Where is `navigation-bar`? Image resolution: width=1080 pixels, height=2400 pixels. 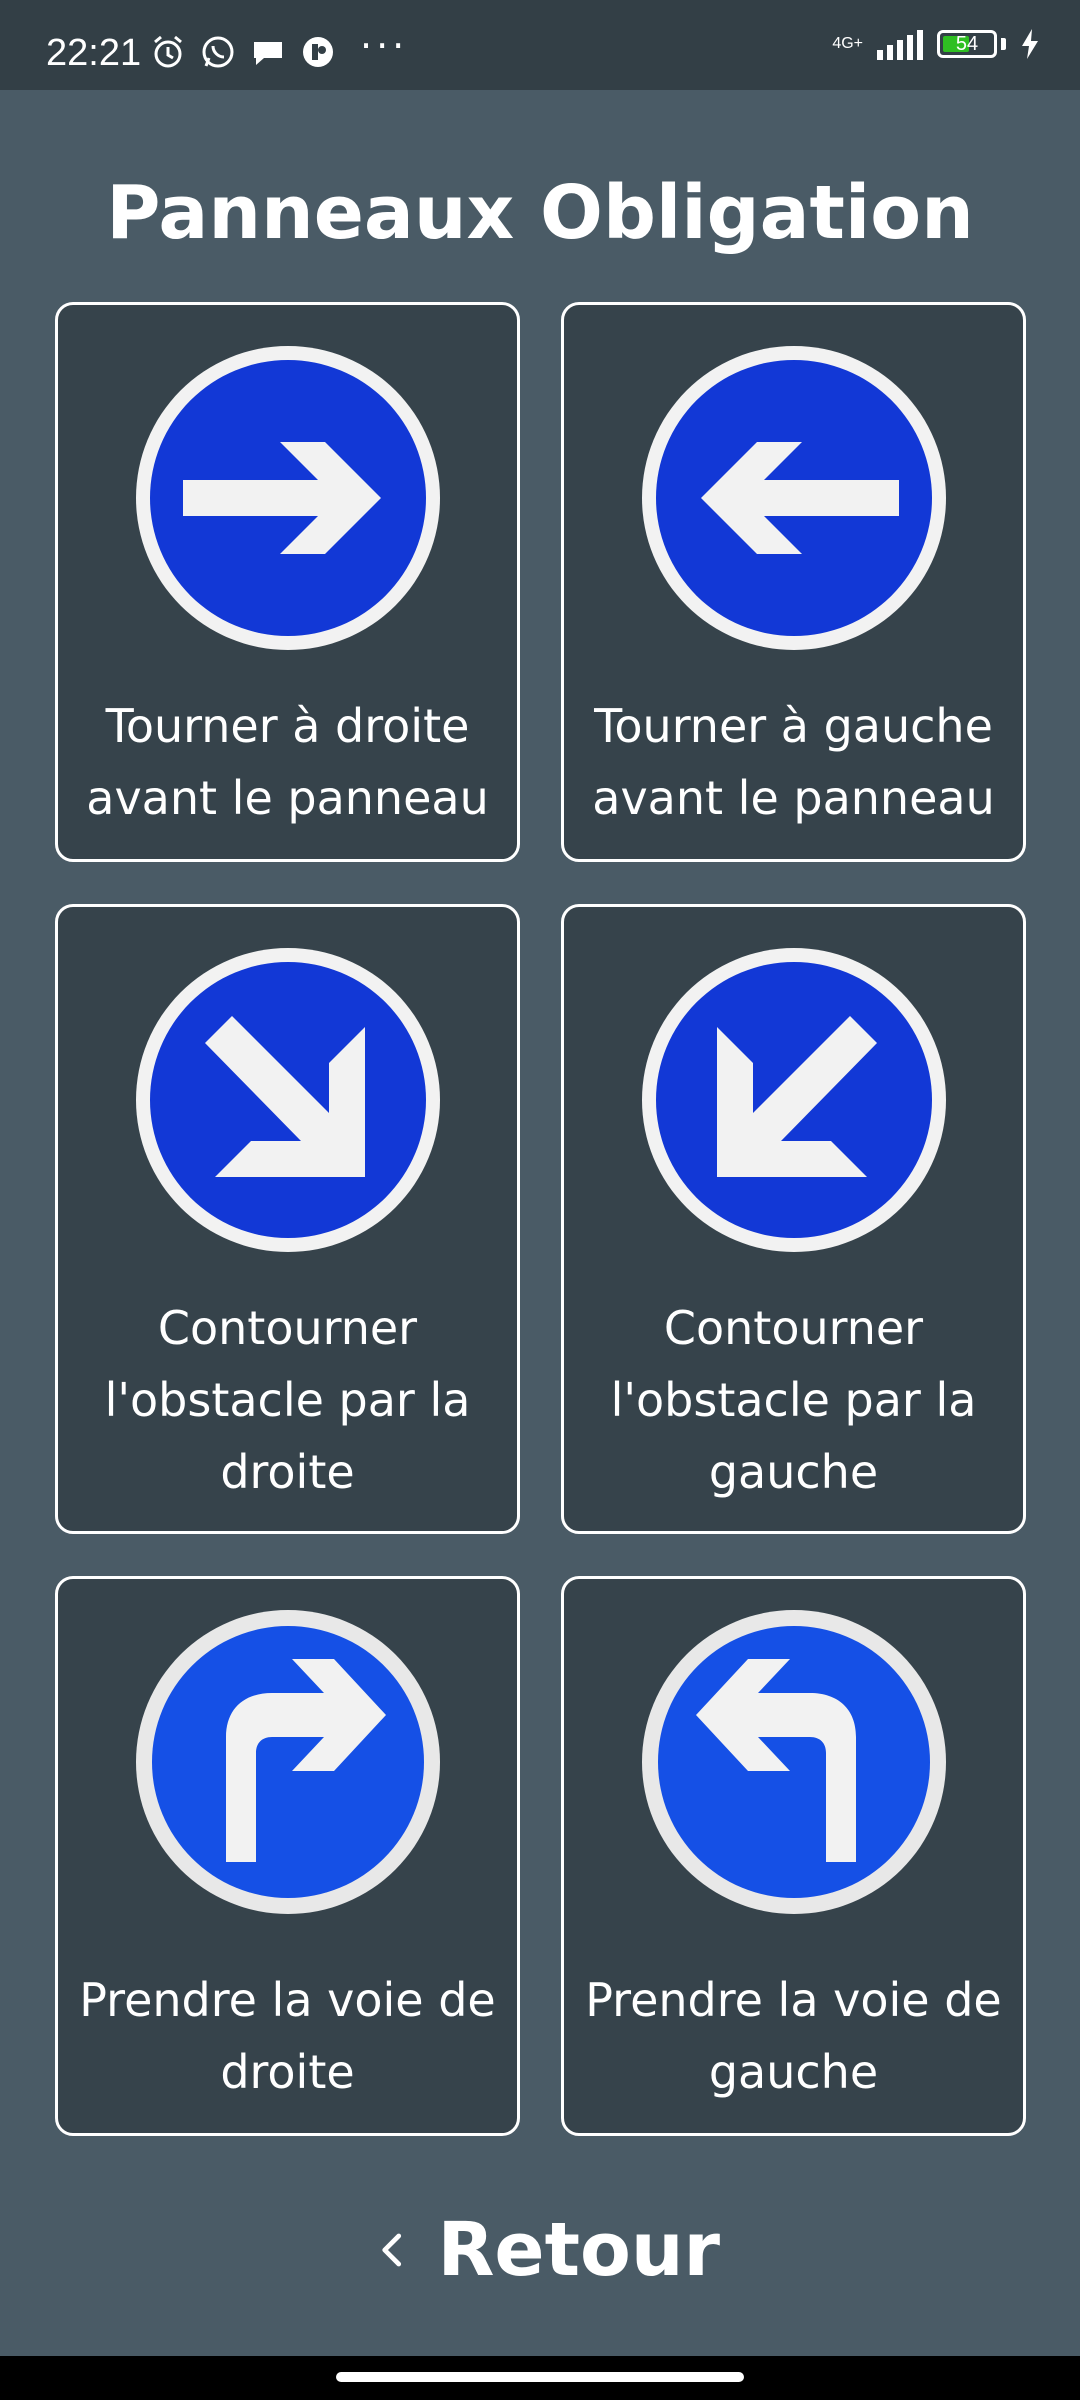 navigation-bar is located at coordinates (540, 2378).